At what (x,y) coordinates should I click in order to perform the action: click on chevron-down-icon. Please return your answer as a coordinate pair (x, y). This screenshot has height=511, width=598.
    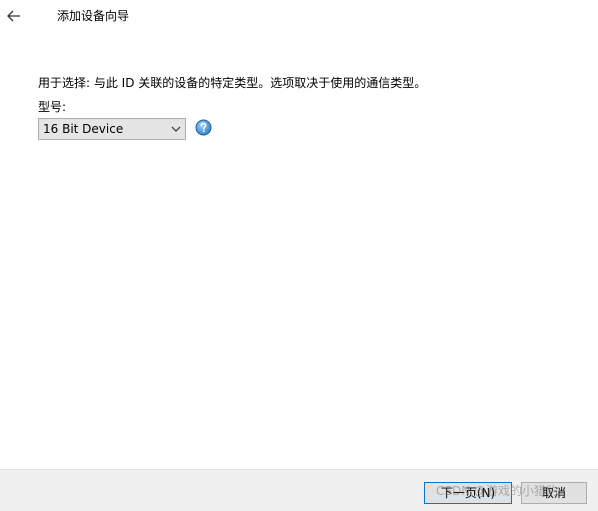
    Looking at the image, I should click on (176, 129).